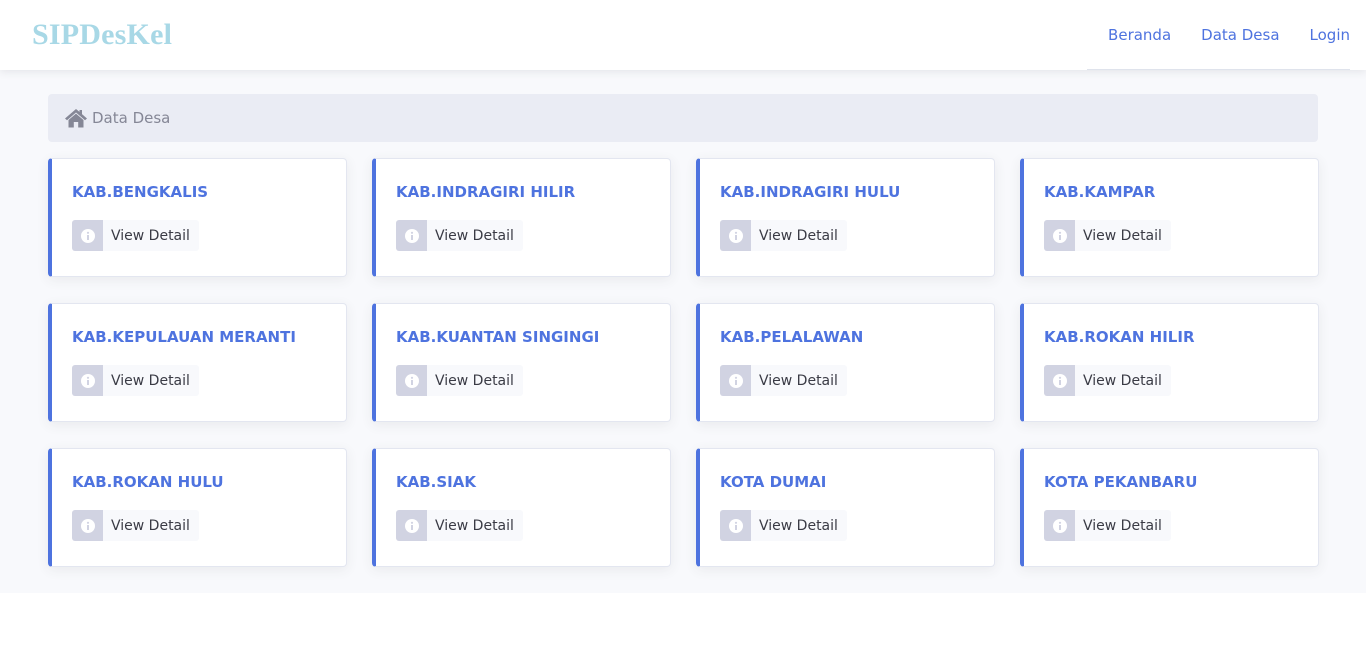  I want to click on regency-card: KAB.KAMPAR View Detail, so click(1169, 217).